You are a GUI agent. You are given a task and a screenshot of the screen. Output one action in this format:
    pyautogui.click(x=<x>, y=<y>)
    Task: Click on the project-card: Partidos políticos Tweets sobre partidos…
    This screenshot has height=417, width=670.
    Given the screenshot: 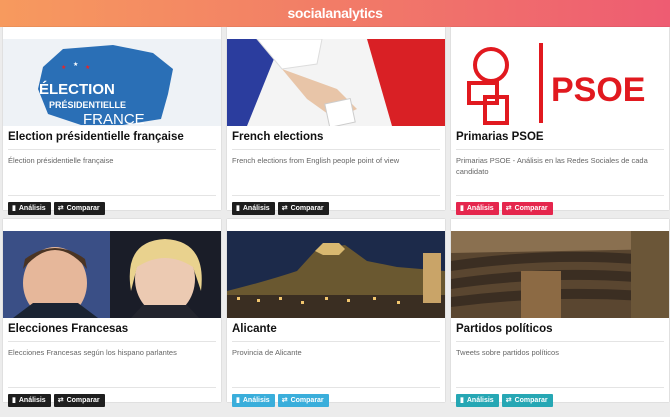 What is the action you would take?
    pyautogui.click(x=560, y=313)
    